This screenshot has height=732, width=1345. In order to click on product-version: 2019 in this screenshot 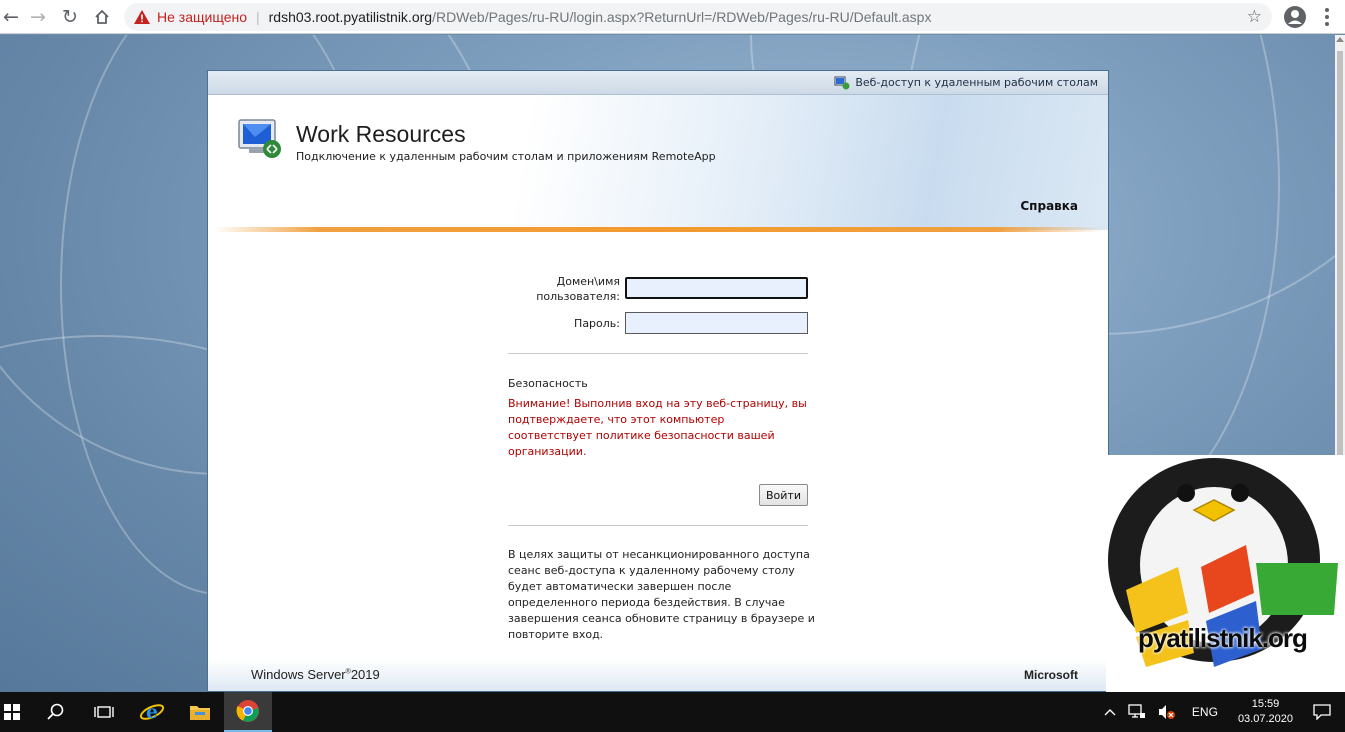, I will do `click(365, 674)`.